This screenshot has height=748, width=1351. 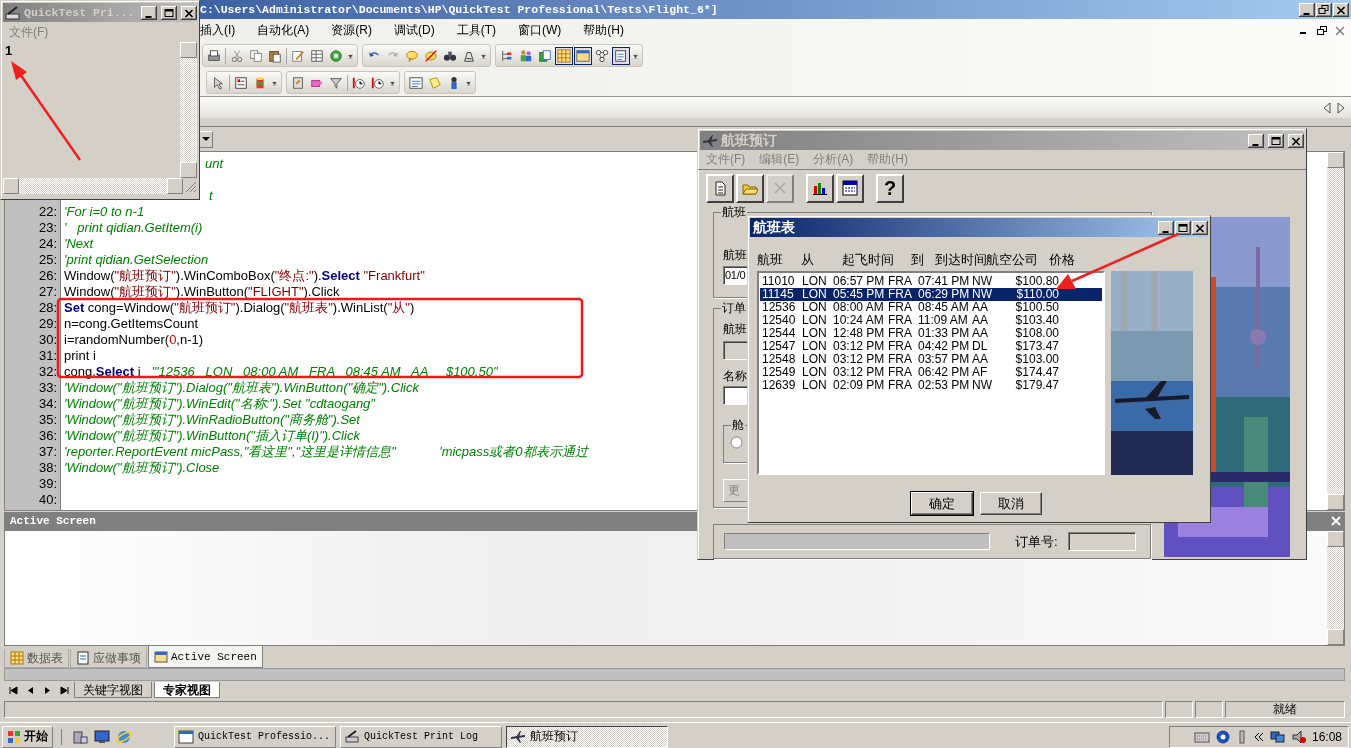 I want to click on next-icon, so click(x=47, y=690).